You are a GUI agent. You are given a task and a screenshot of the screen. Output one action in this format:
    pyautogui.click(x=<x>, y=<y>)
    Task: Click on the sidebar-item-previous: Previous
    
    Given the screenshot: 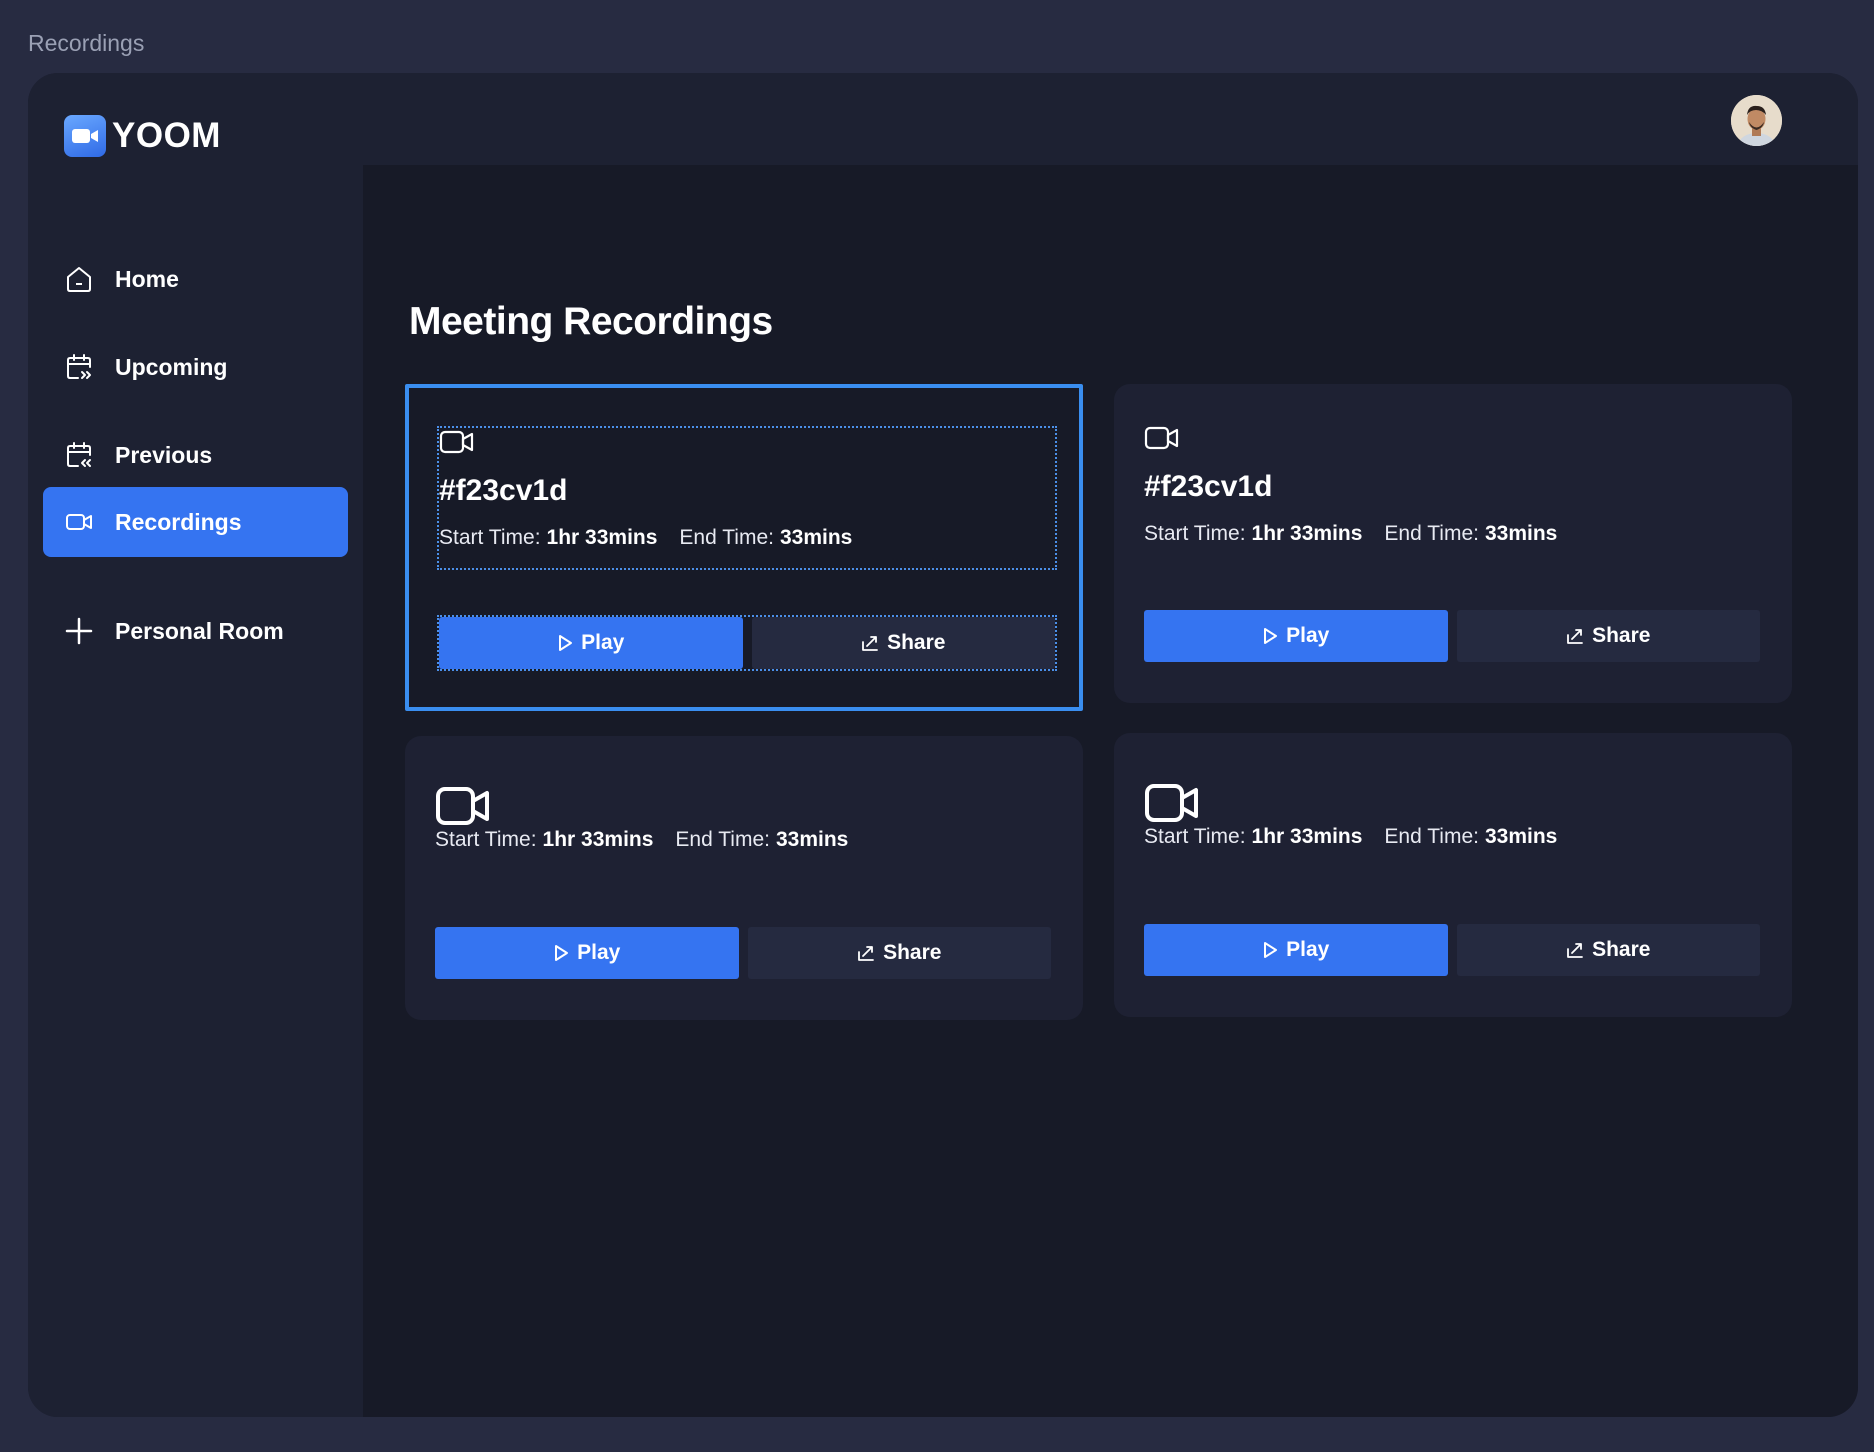 What is the action you would take?
    pyautogui.click(x=195, y=455)
    